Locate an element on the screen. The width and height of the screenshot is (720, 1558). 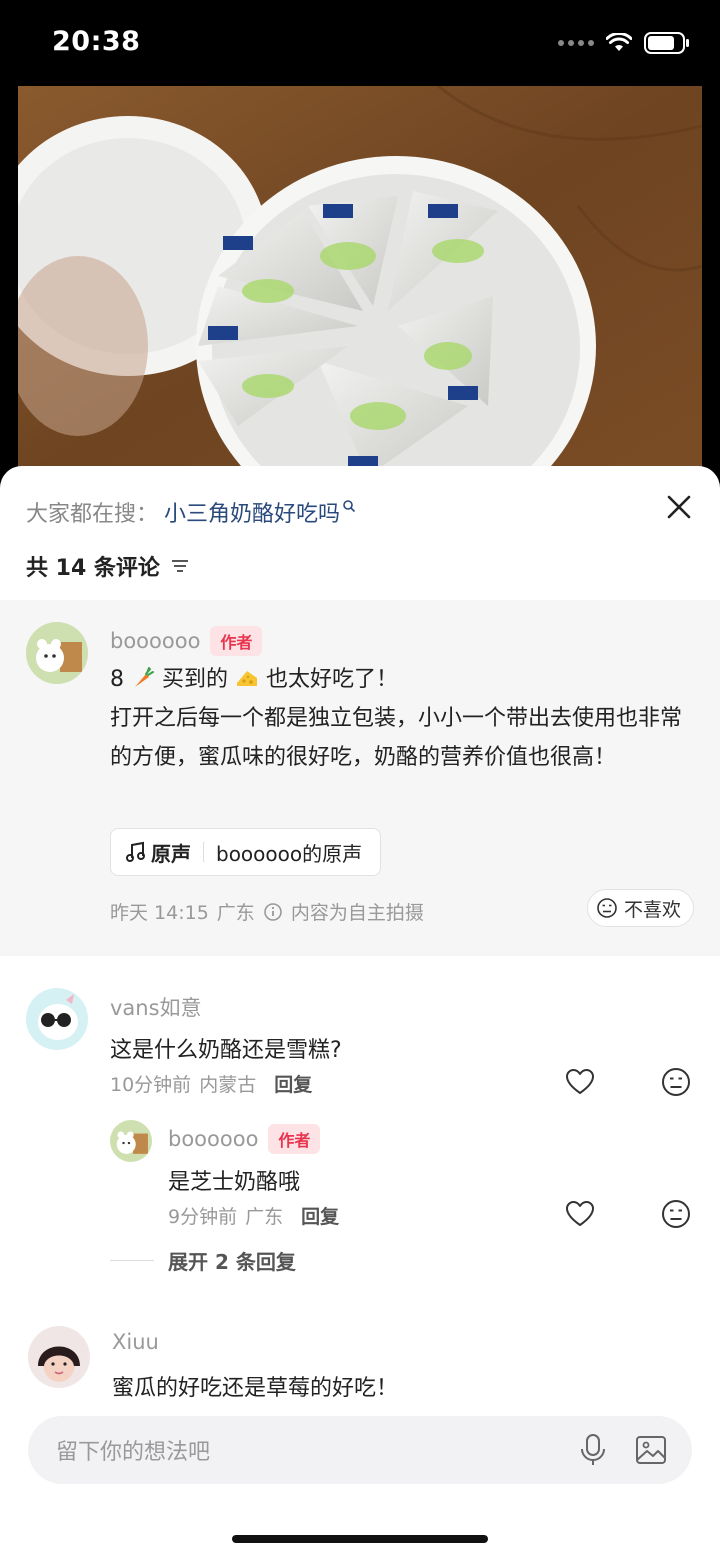
info-icon is located at coordinates (273, 911).